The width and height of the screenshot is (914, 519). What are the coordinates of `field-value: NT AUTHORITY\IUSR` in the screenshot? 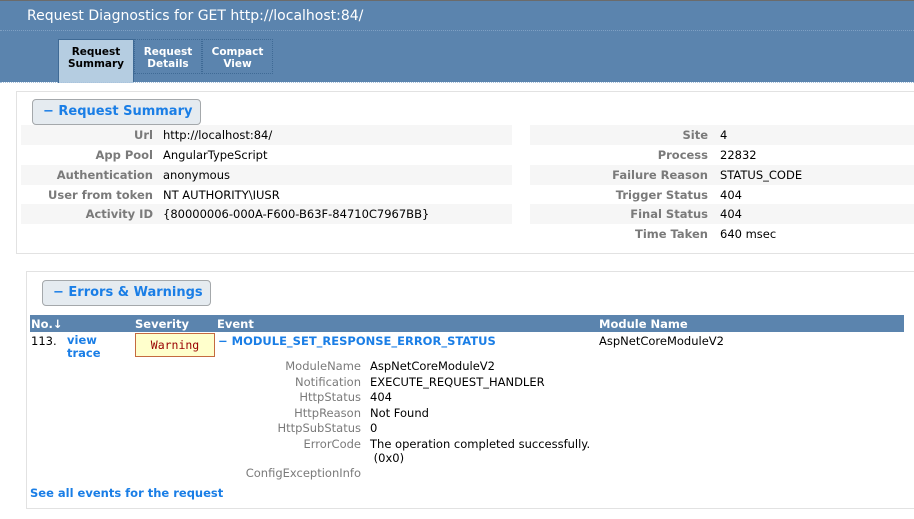 It's located at (221, 195).